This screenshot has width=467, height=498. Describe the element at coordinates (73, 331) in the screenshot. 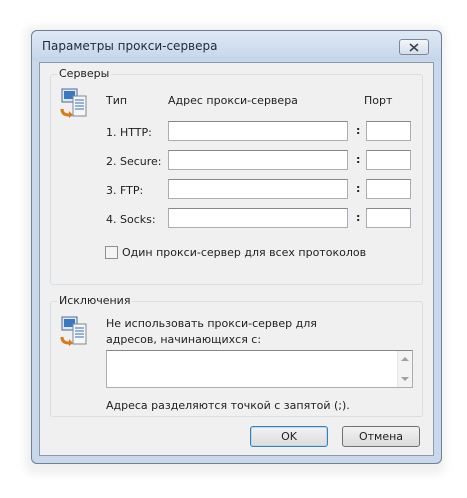

I see `exceptions-icon` at that location.